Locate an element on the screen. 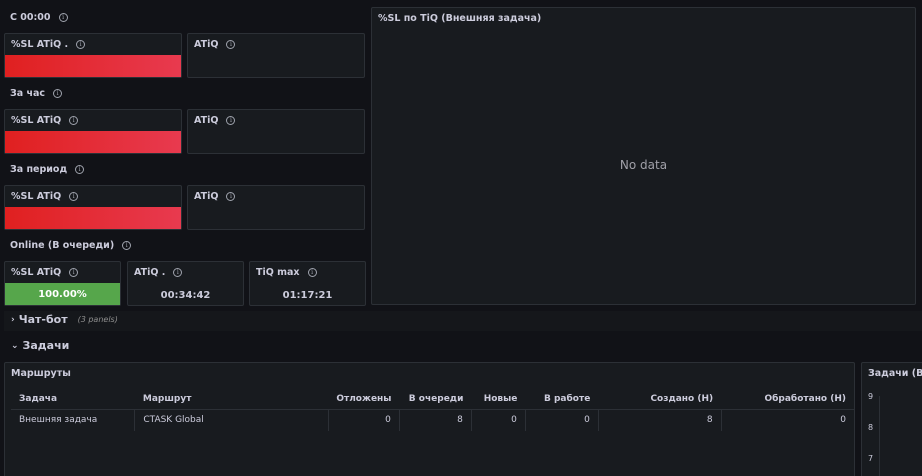 The width and height of the screenshot is (922, 476). column-header: Маршрут is located at coordinates (231, 399).